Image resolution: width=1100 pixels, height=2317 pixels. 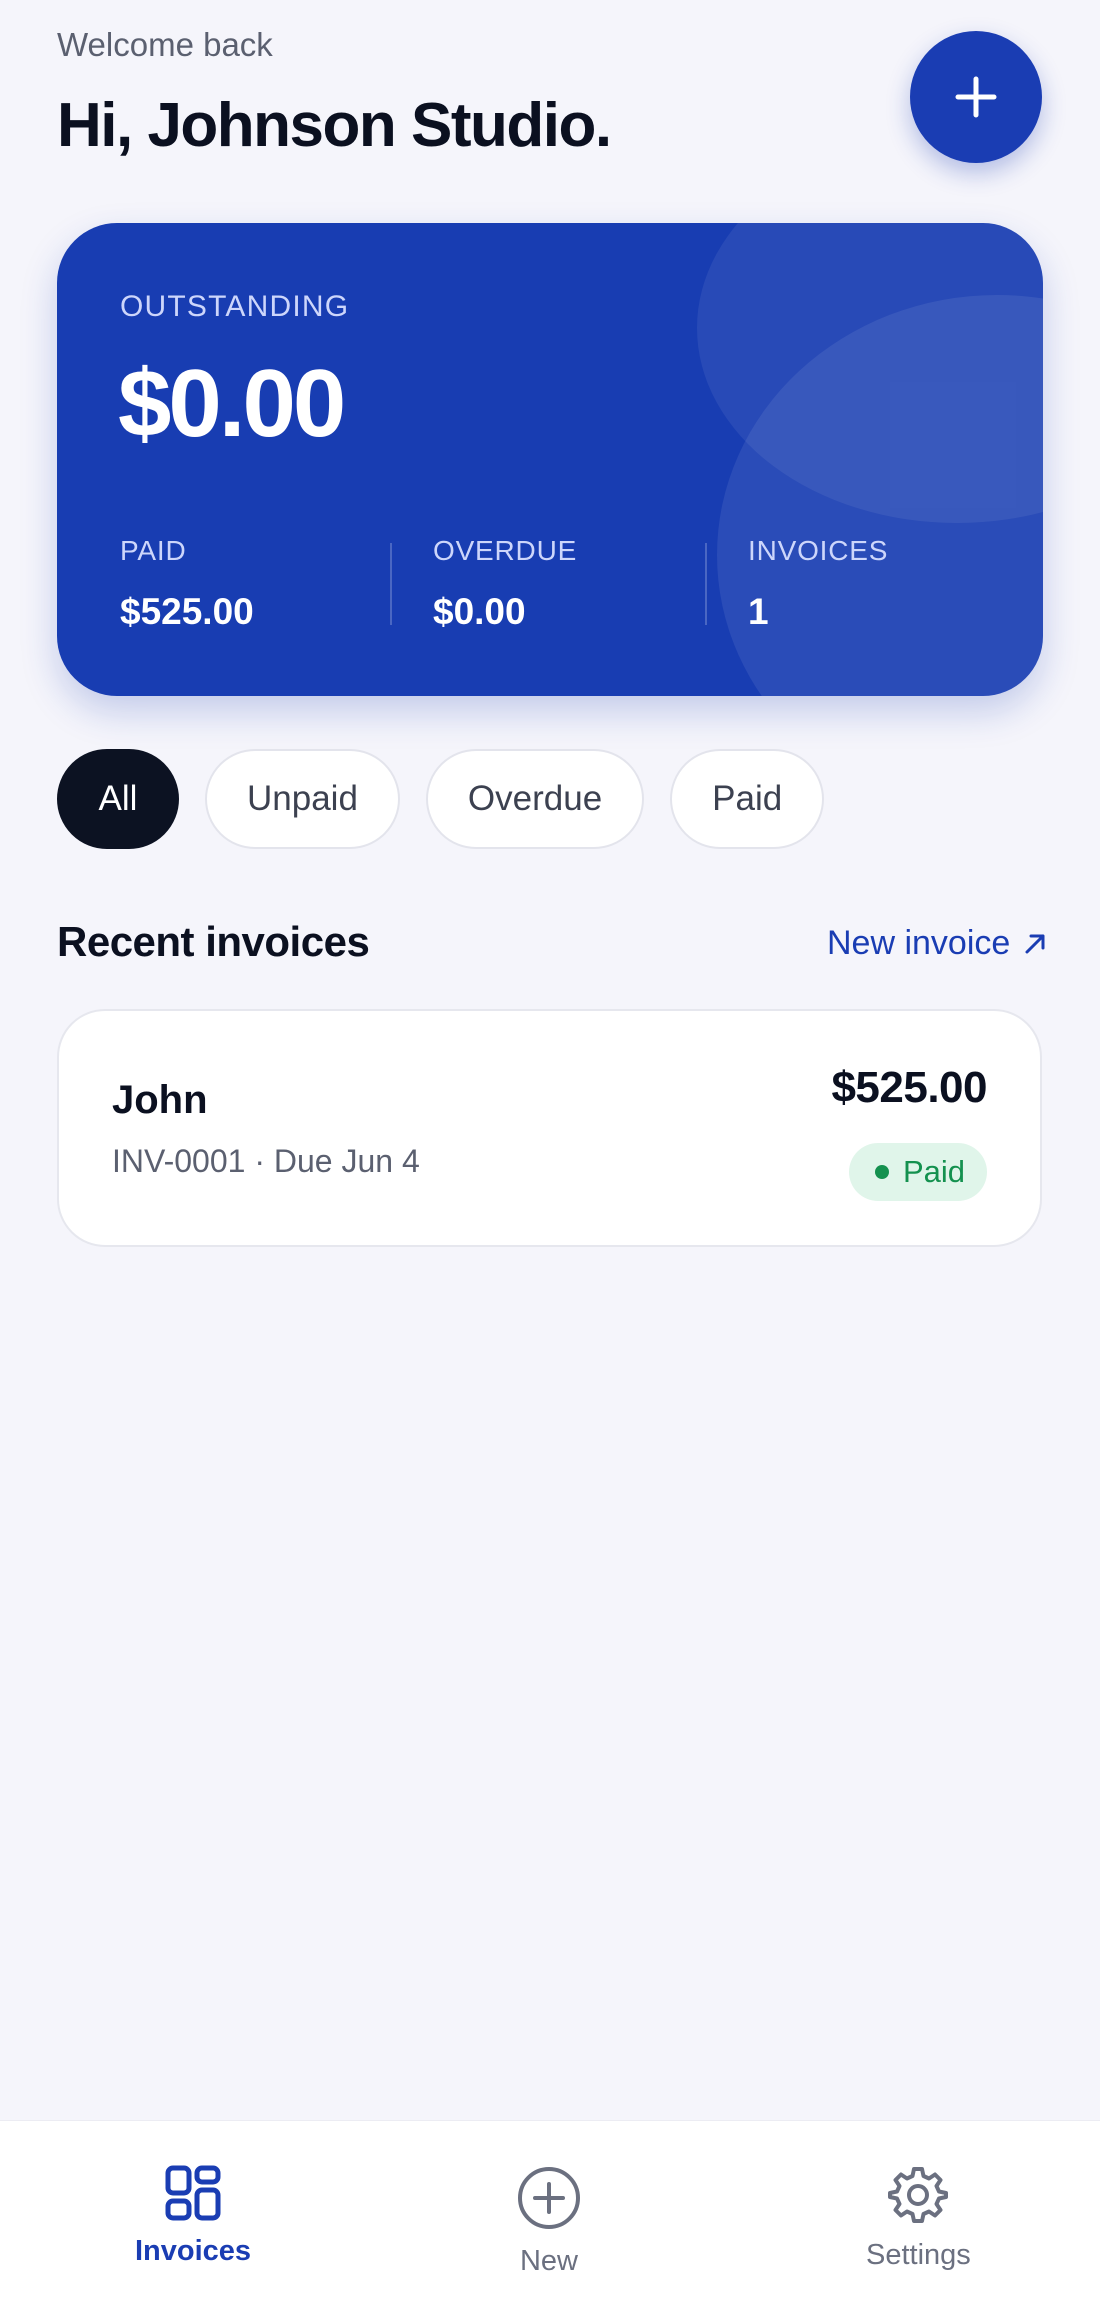 What do you see at coordinates (818, 584) in the screenshot?
I see `stat-invoices: INVOICES 1` at bounding box center [818, 584].